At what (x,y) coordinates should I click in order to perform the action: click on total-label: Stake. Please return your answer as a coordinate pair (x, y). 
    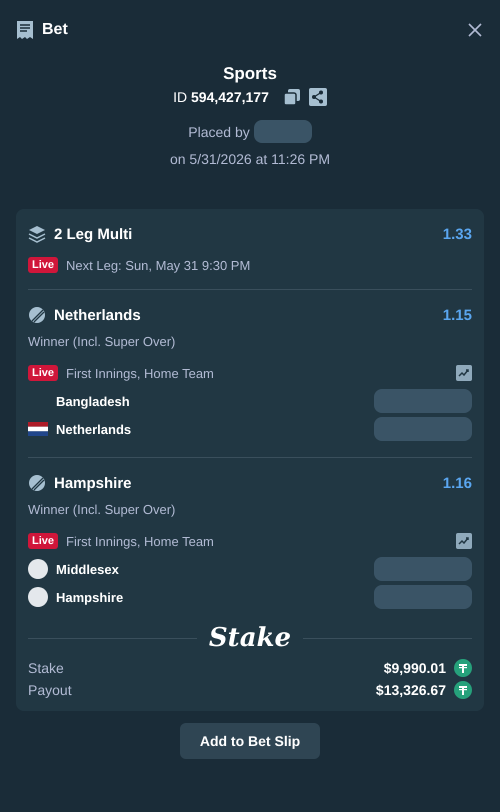
    Looking at the image, I should click on (46, 668).